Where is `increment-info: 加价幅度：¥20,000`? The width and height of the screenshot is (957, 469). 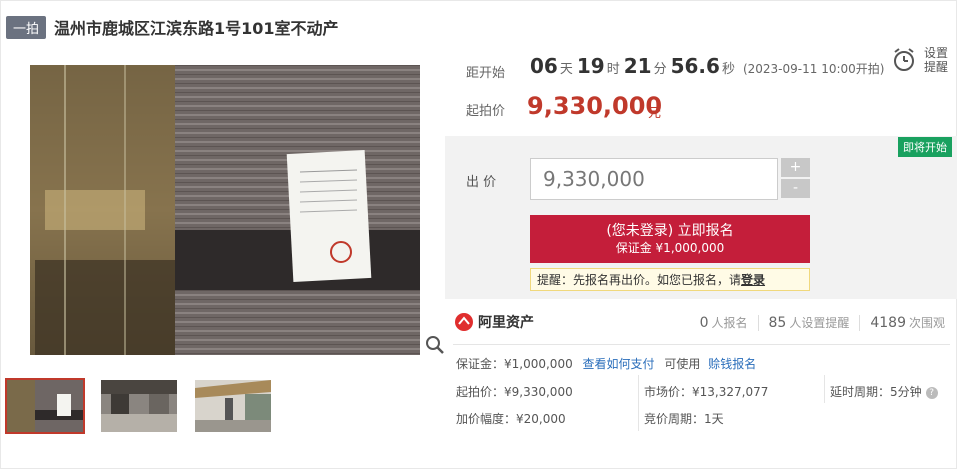 increment-info: 加价幅度：¥20,000 is located at coordinates (511, 419).